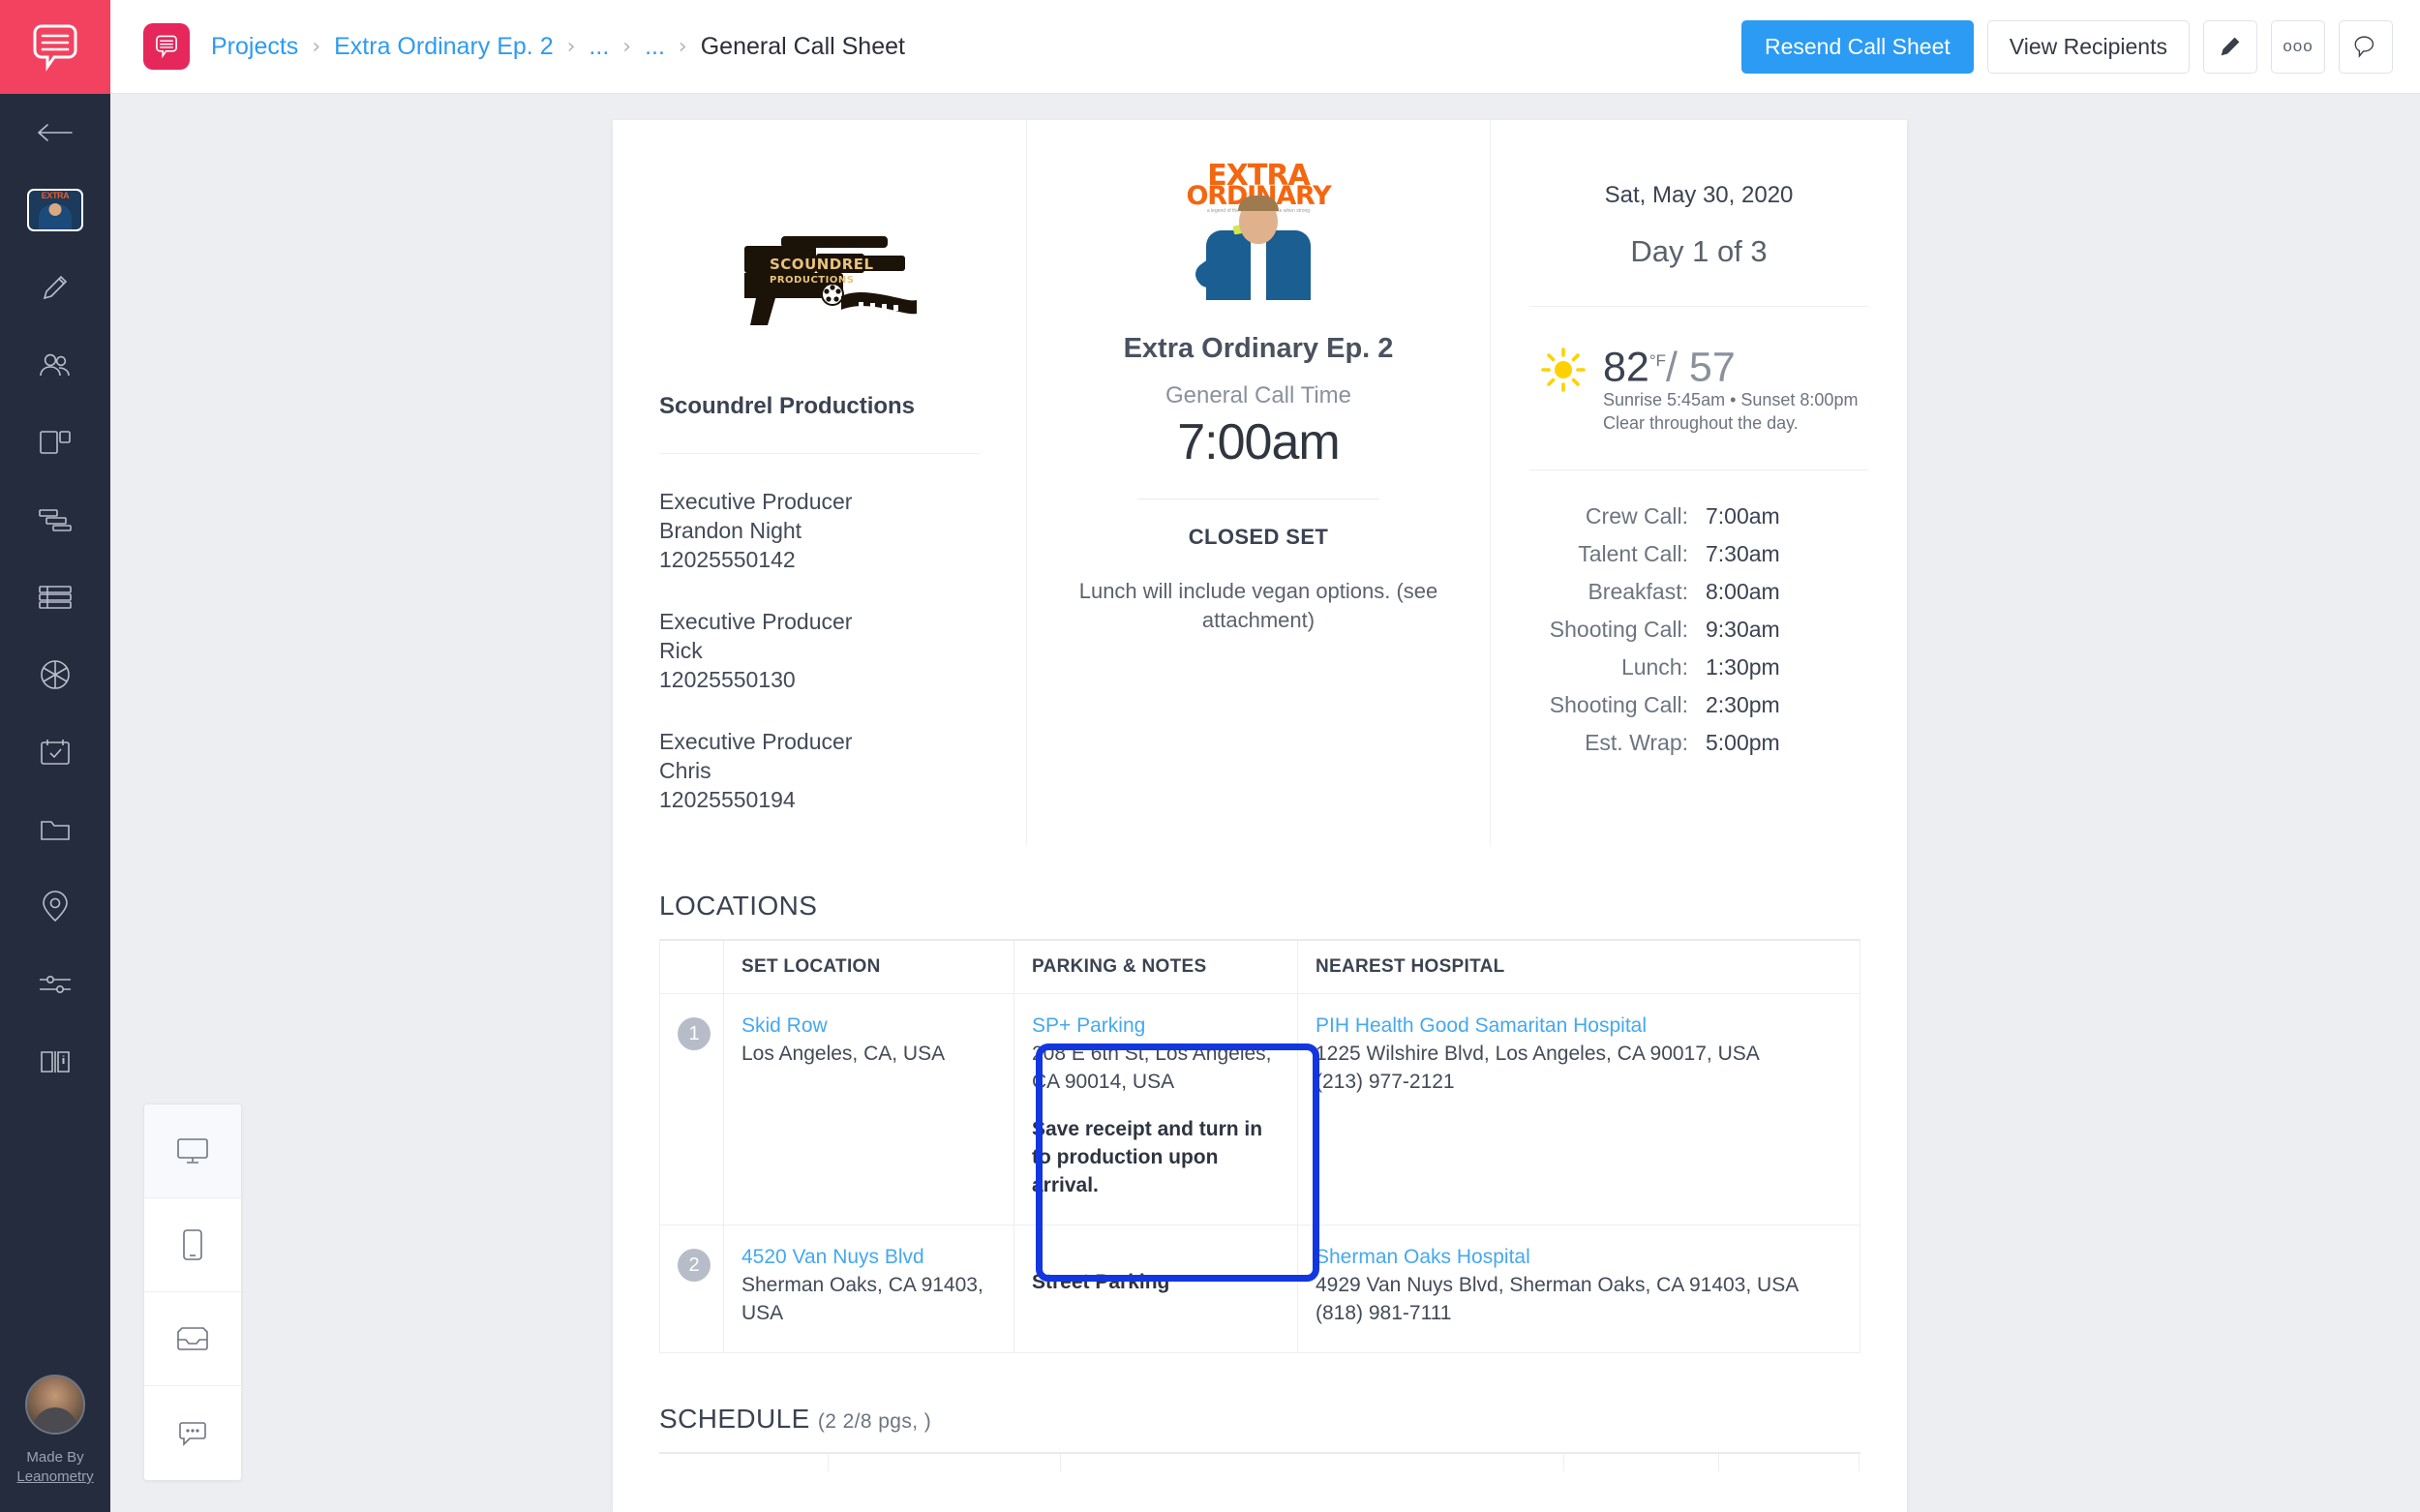  What do you see at coordinates (734, 1419) in the screenshot?
I see `schedule-title-text: SCHEDULE` at bounding box center [734, 1419].